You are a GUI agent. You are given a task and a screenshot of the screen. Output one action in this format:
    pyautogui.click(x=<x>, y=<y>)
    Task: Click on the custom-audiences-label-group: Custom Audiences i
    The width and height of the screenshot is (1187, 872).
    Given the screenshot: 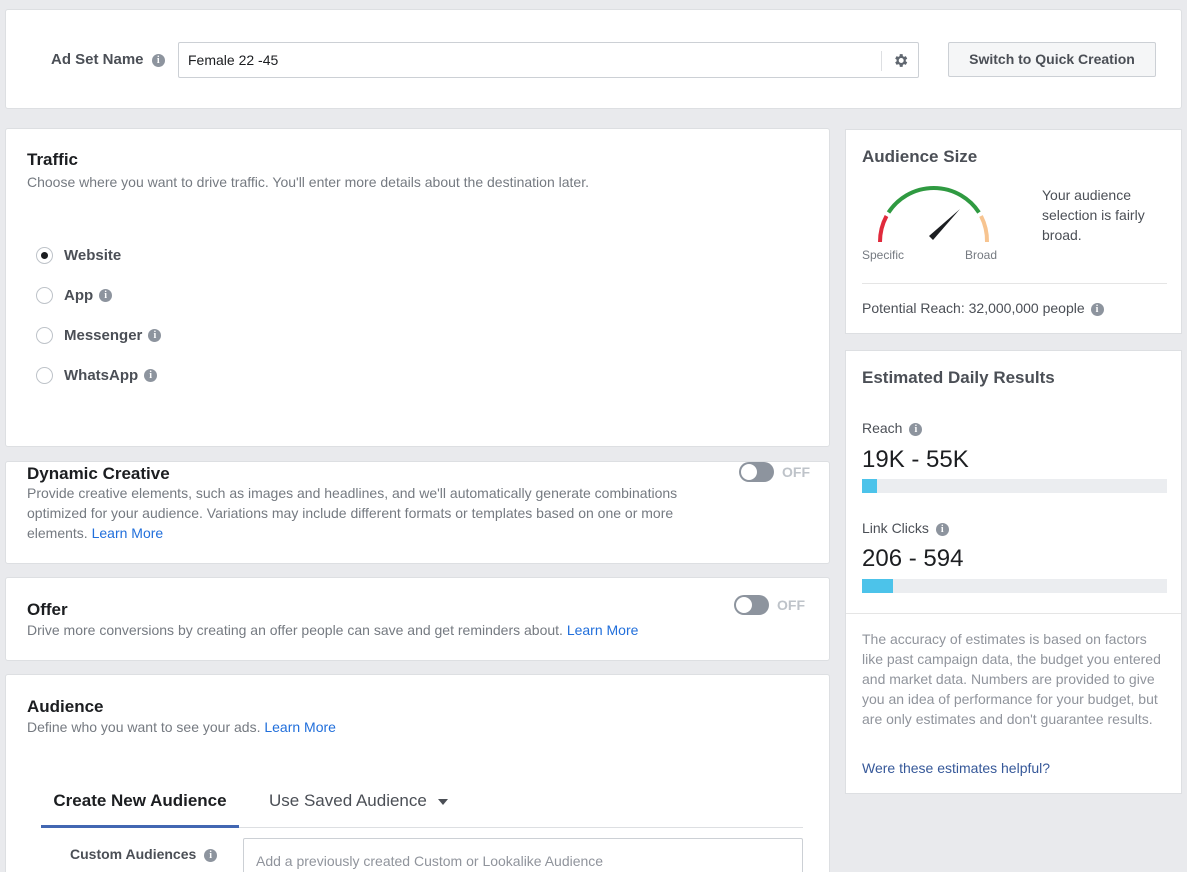 What is the action you would take?
    pyautogui.click(x=144, y=854)
    